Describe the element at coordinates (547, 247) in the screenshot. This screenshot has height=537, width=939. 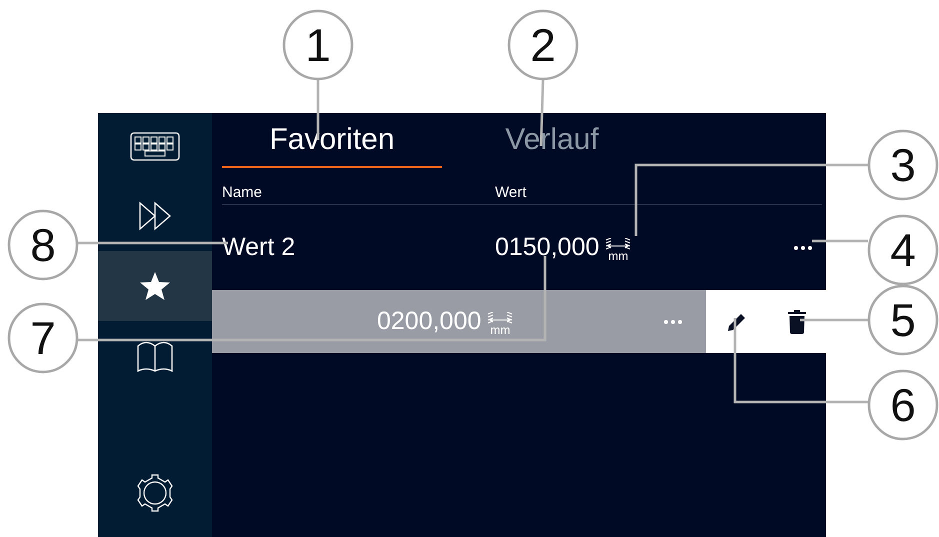
I see `row-value: 0150,000` at that location.